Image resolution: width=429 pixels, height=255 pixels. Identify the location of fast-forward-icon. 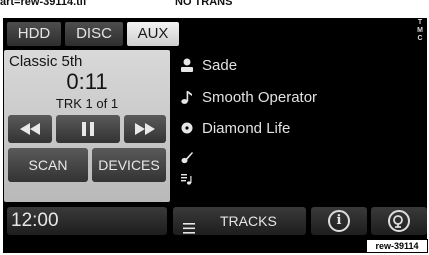
(145, 129).